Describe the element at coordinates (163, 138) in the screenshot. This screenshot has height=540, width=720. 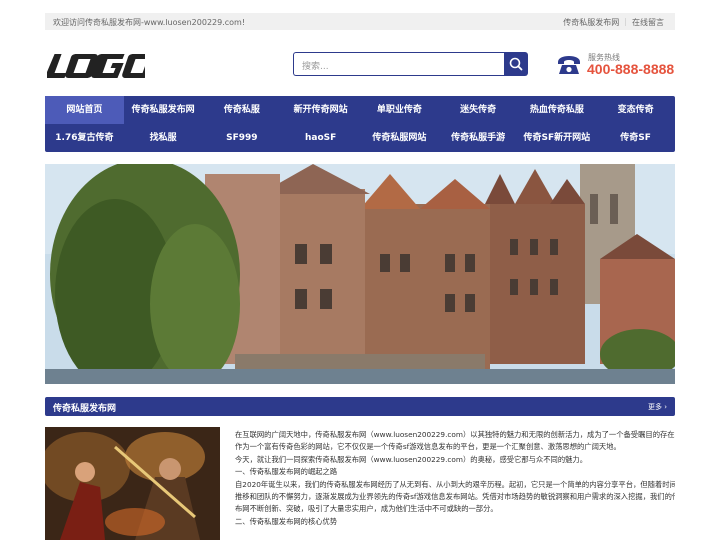
I see `nav-item: 找私服` at that location.